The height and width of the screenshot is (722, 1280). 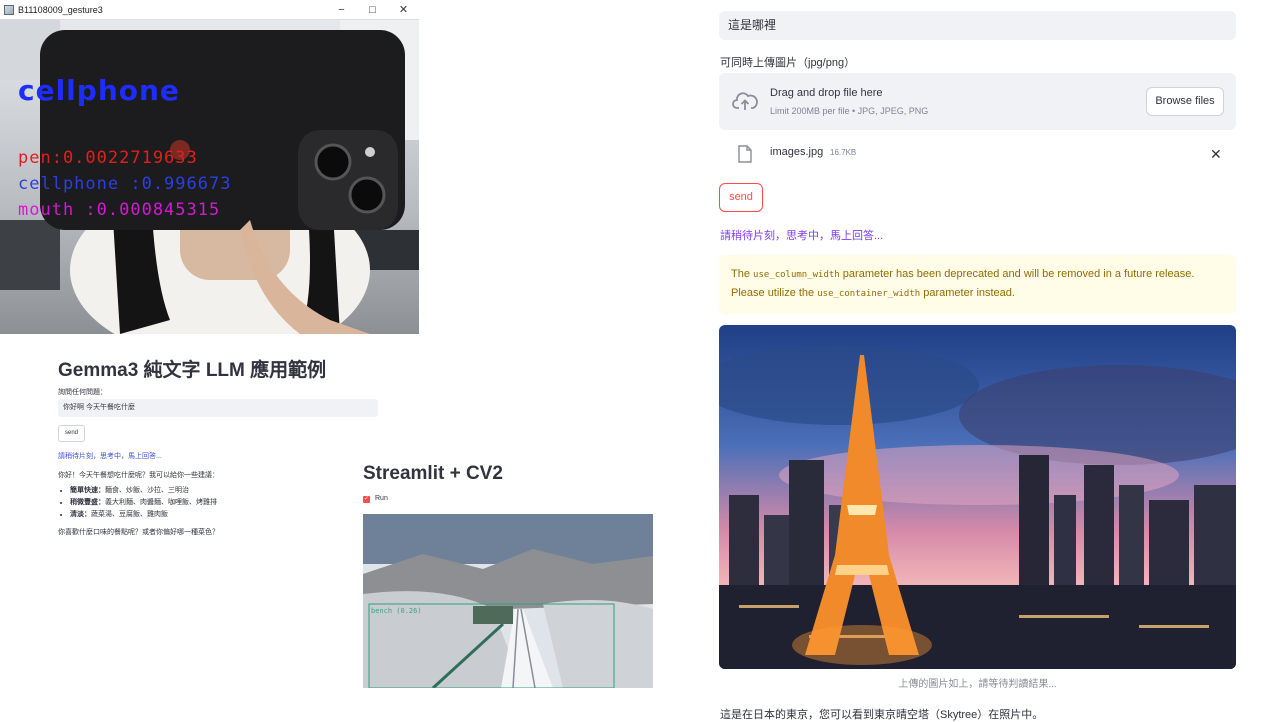 I want to click on detection-main-label: cellphone, so click(x=99, y=90).